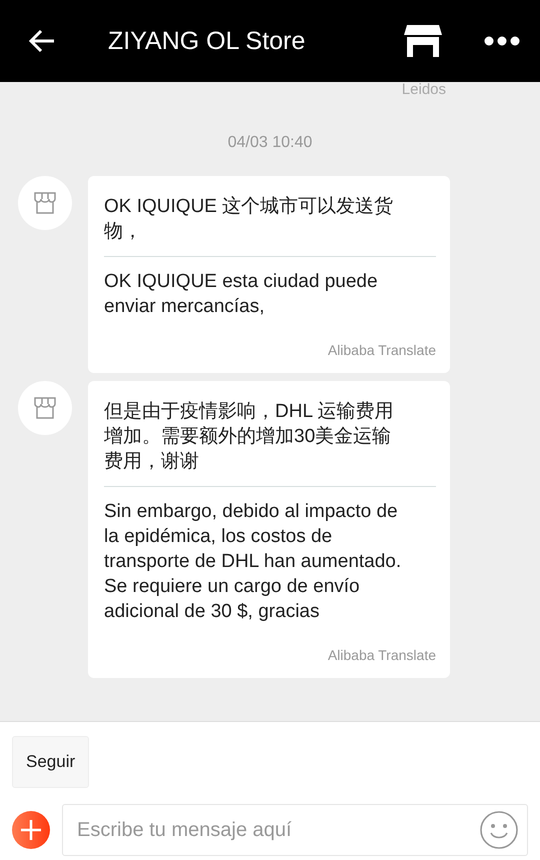 Image resolution: width=540 pixels, height=860 pixels. I want to click on read-status: Leidos, so click(424, 90).